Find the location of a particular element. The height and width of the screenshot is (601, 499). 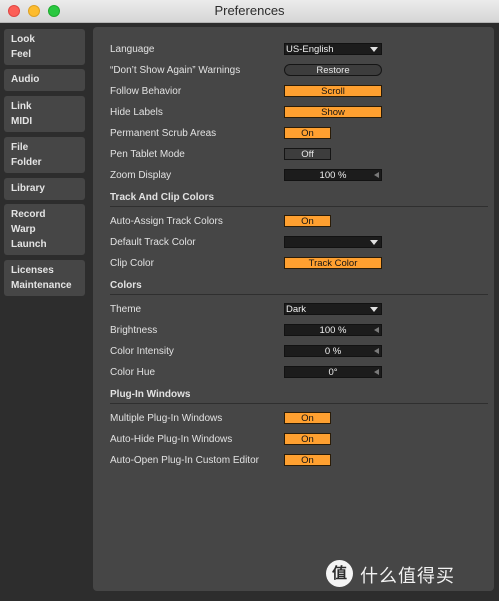

language-dropdown: US-English is located at coordinates (333, 49).